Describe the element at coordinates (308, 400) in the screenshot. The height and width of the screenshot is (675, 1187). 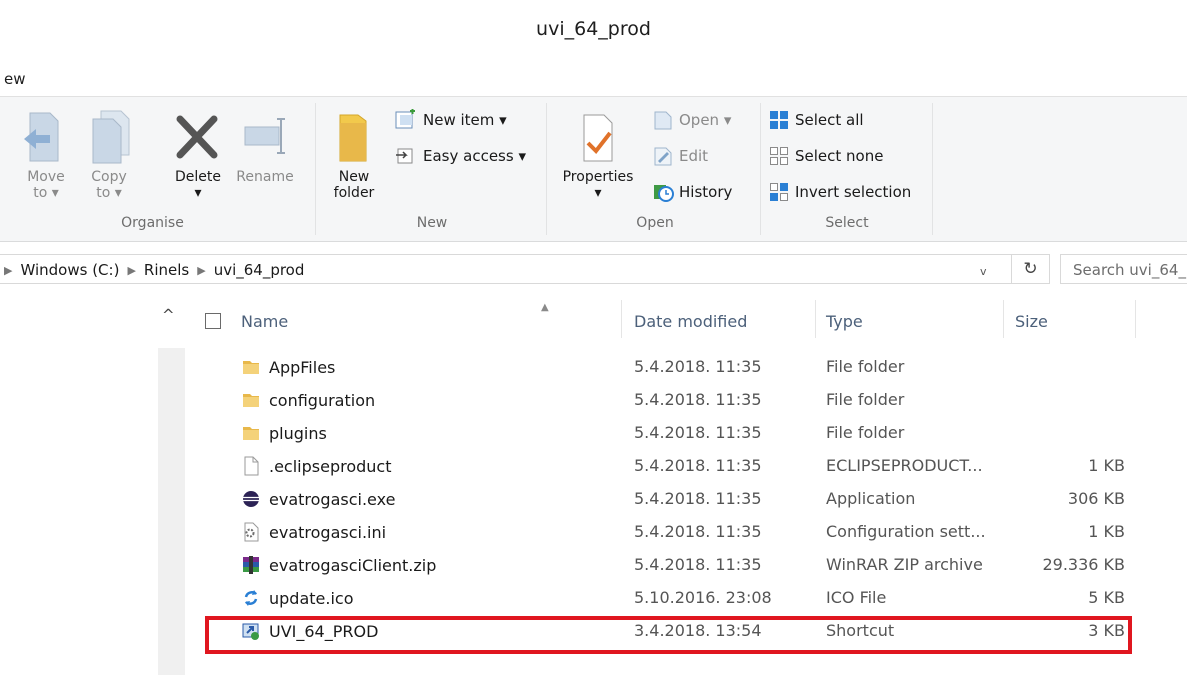
I see `file-name-cell: configuration` at that location.